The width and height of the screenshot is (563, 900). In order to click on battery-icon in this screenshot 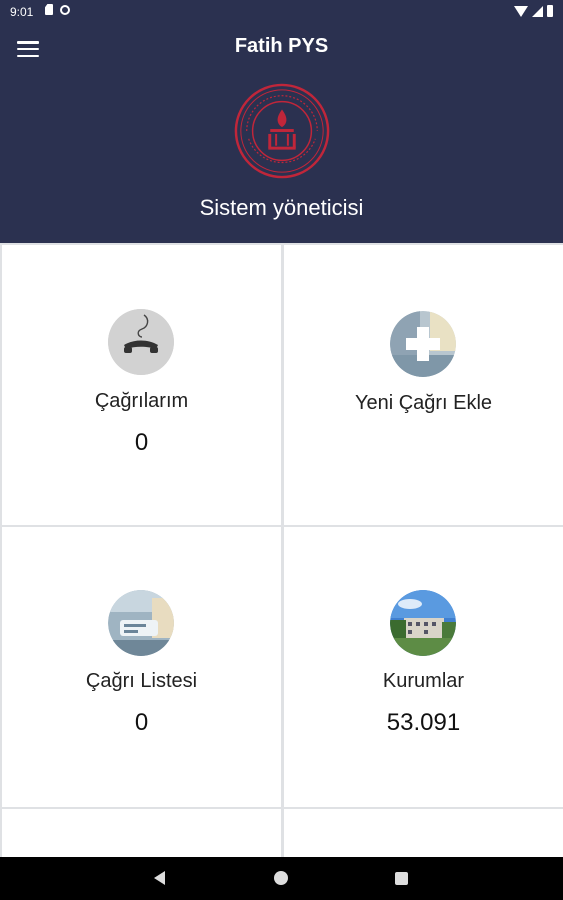, I will do `click(550, 11)`.